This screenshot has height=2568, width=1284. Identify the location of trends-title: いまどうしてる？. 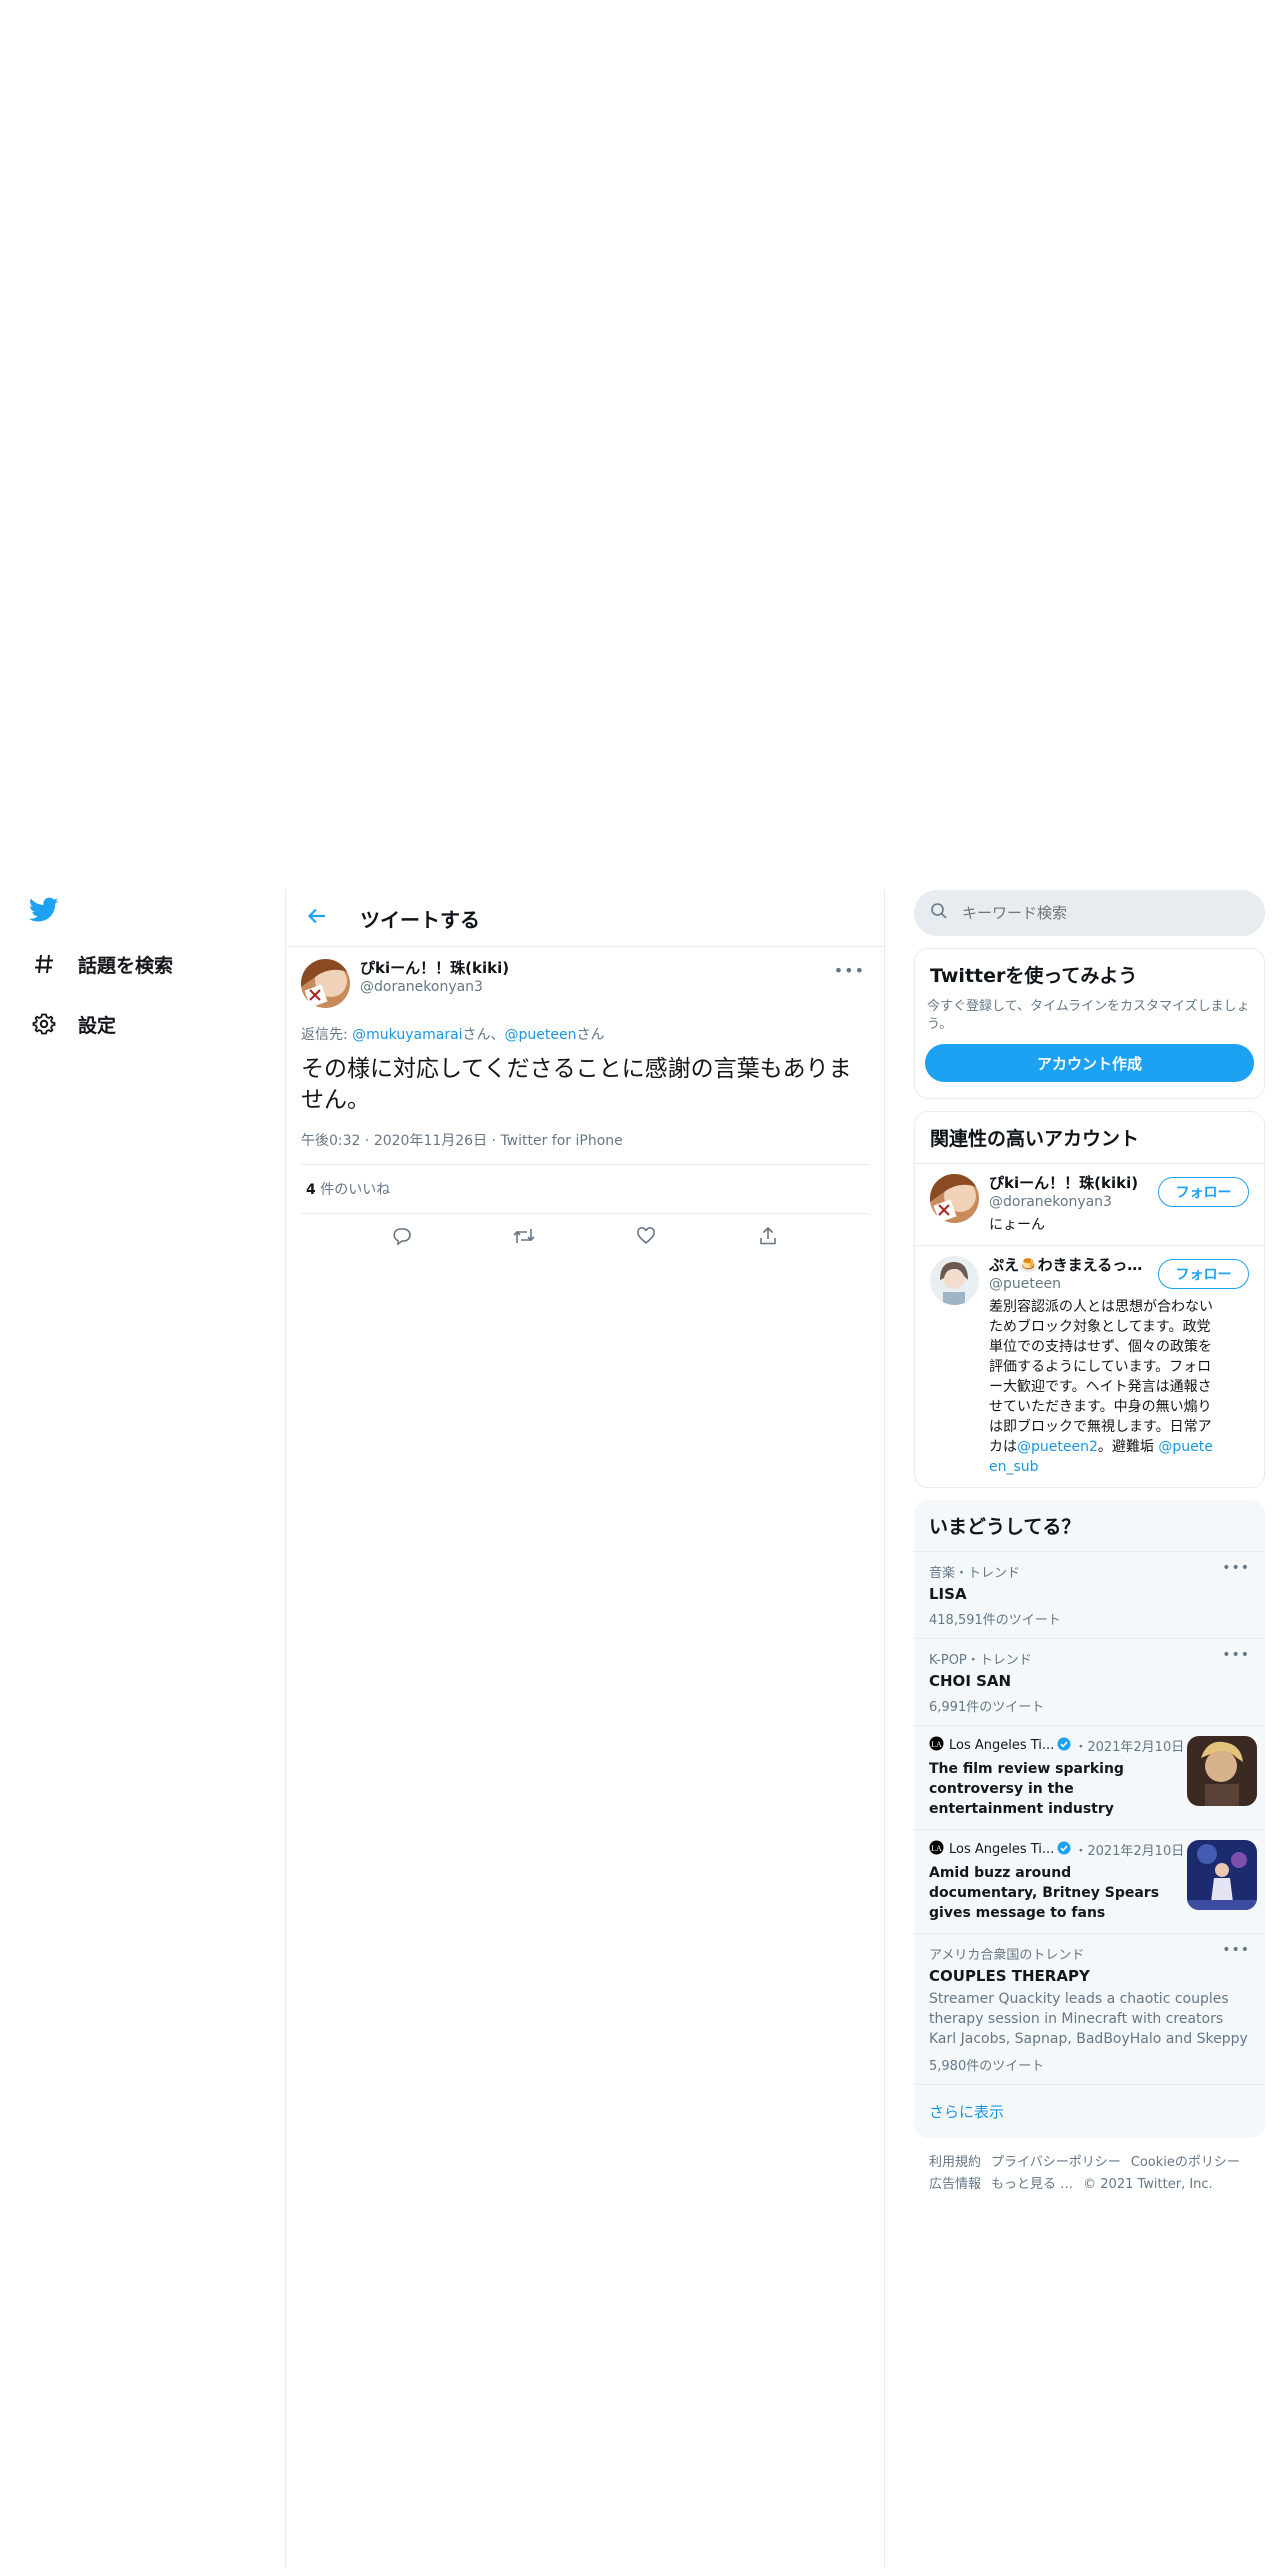
(1005, 1527).